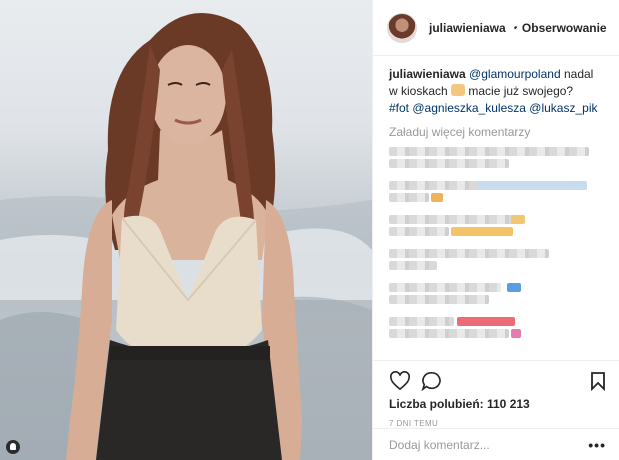 This screenshot has width=619, height=460. What do you see at coordinates (399, 108) in the screenshot?
I see `hashtag-link: #fot` at bounding box center [399, 108].